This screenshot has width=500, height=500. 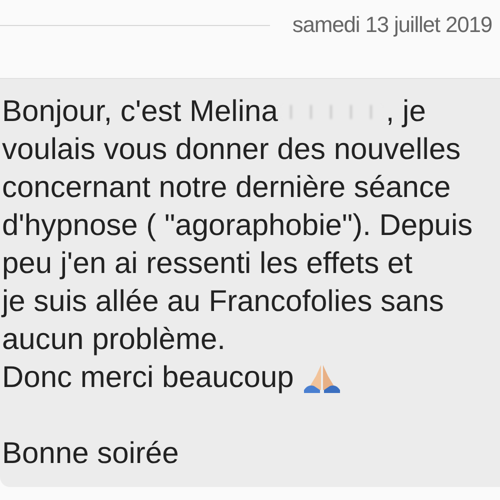 What do you see at coordinates (392, 25) in the screenshot?
I see `date-header: samedi 13 juillet 2019` at bounding box center [392, 25].